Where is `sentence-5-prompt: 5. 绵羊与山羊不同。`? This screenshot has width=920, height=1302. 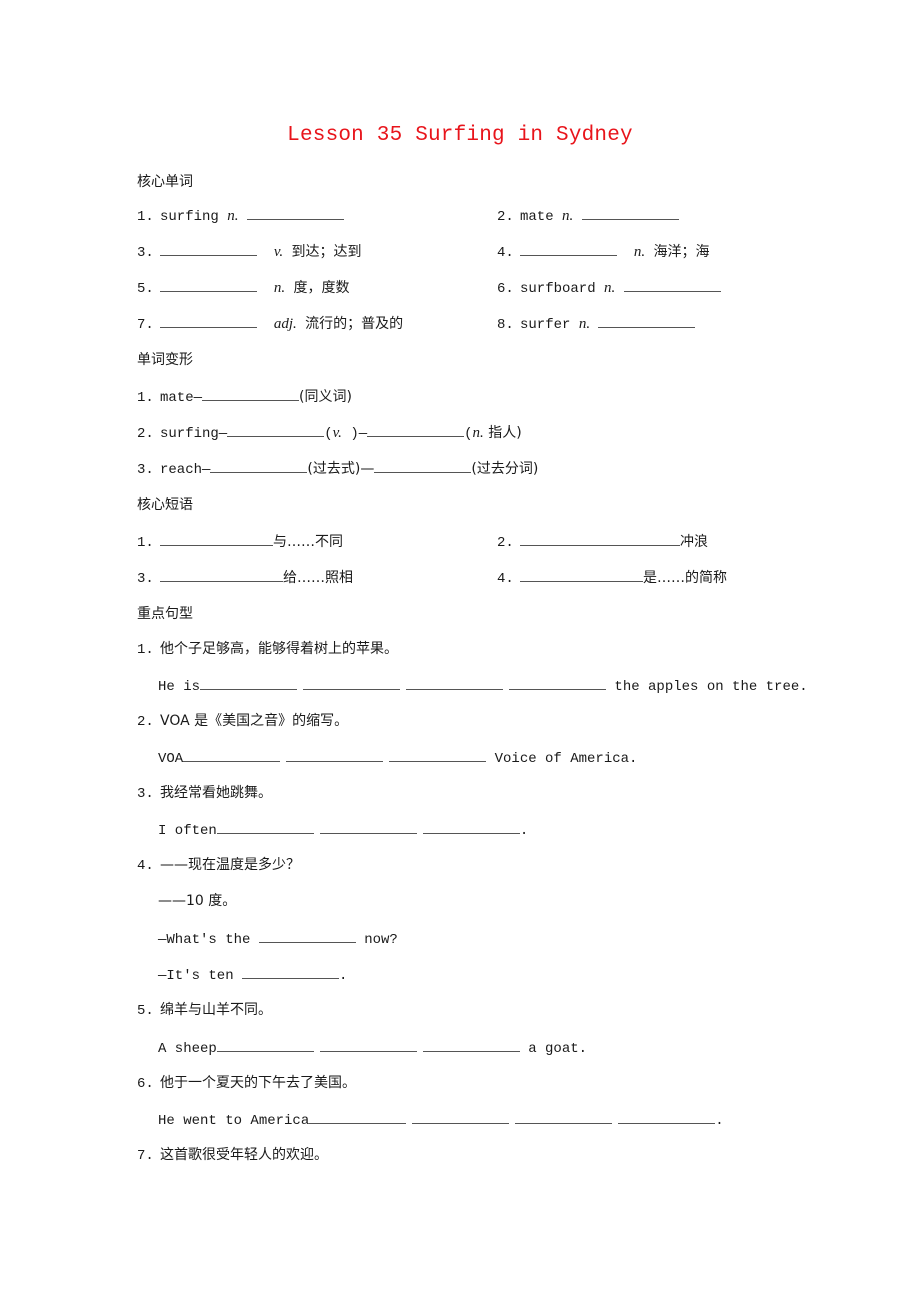
sentence-5-prompt: 5. 绵羊与山羊不同。 is located at coordinates (204, 1010).